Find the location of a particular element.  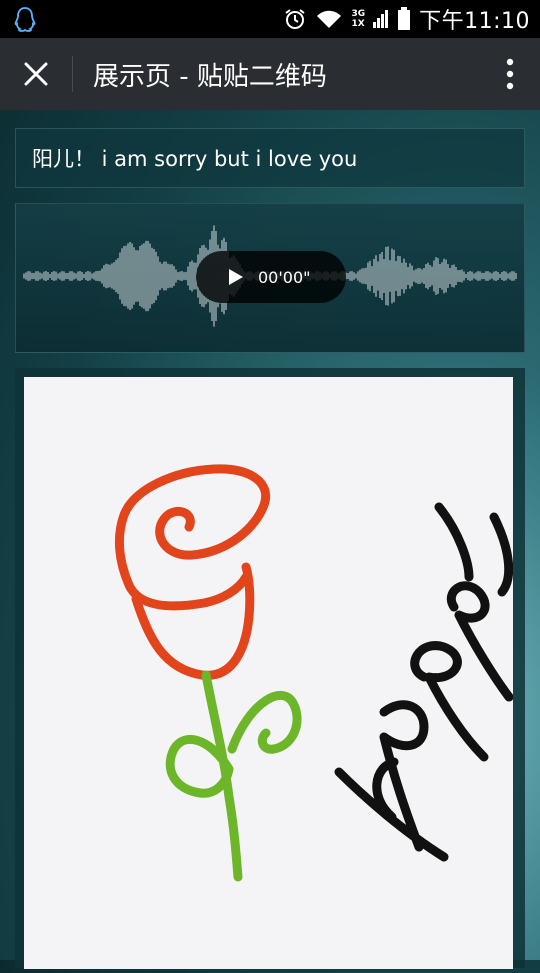

audio-play-button: 00'00" is located at coordinates (271, 277).